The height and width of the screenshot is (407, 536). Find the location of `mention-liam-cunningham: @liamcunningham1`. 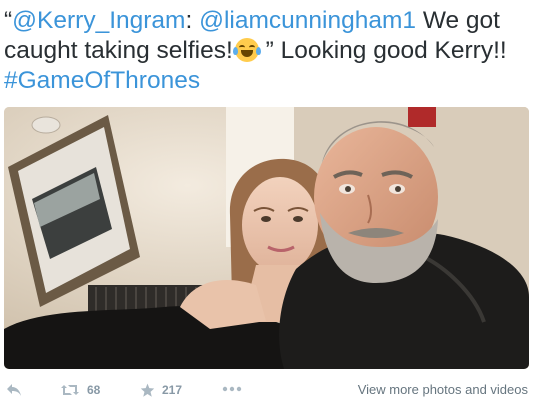

mention-liam-cunningham: @liamcunningham1 is located at coordinates (307, 20).